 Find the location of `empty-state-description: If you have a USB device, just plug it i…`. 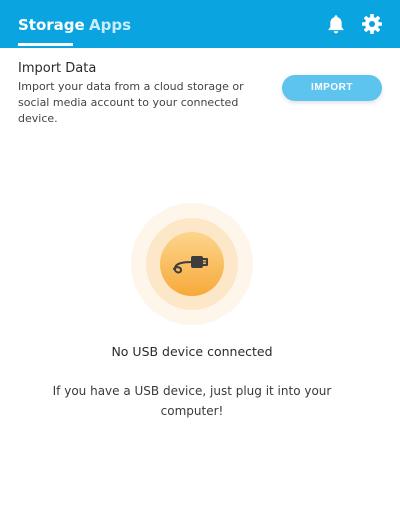

empty-state-description: If you have a USB device, just plug it i… is located at coordinates (192, 401).